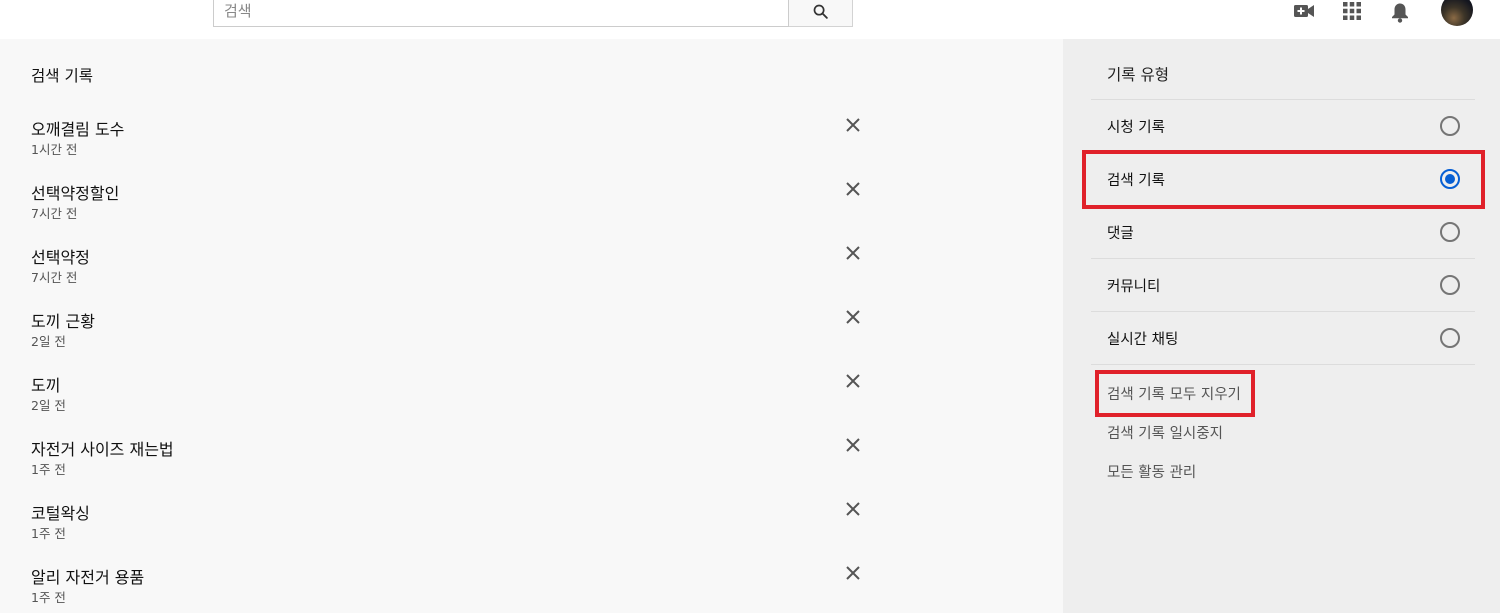 This screenshot has height=613, width=1500. Describe the element at coordinates (102, 448) in the screenshot. I see `history-query: 자전거 사이즈 재는법` at that location.